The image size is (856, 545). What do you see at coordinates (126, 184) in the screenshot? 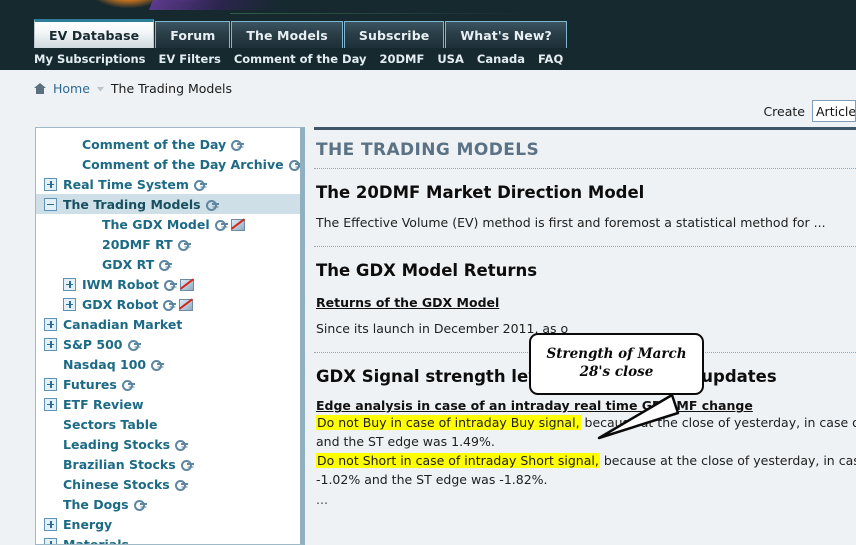
I see `sidebar-item-label: Real Time System` at bounding box center [126, 184].